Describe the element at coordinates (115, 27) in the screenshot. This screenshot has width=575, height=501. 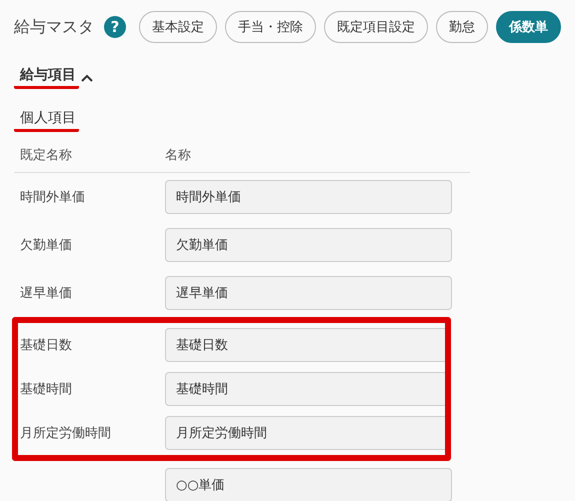
I see `help-icon: ?` at that location.